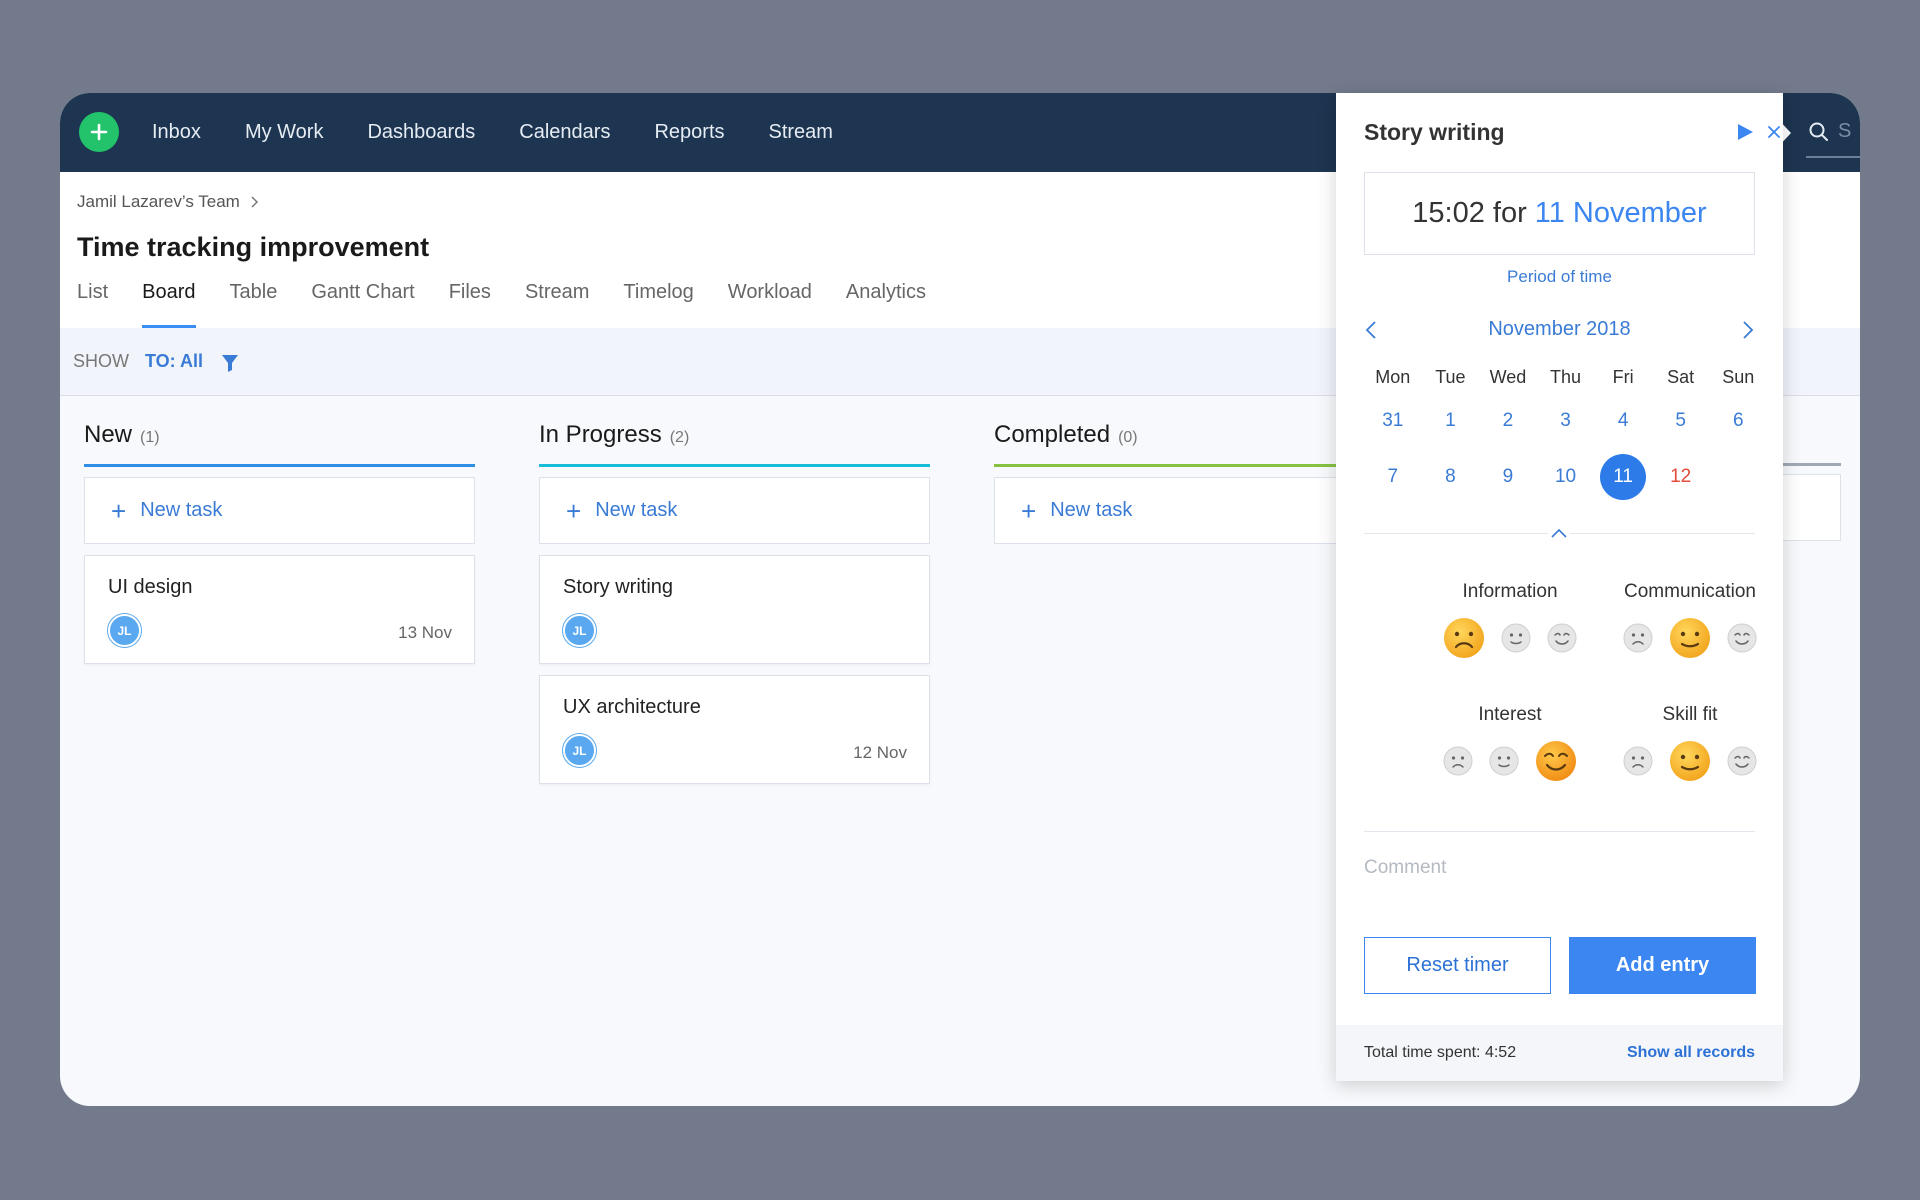  I want to click on show-all-records-link: Show all records, so click(1691, 1053).